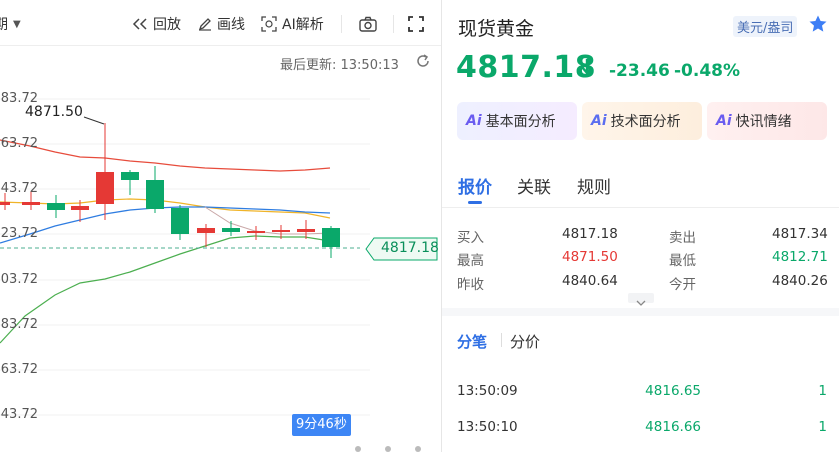  I want to click on tab-quote: 报价, so click(475, 185).